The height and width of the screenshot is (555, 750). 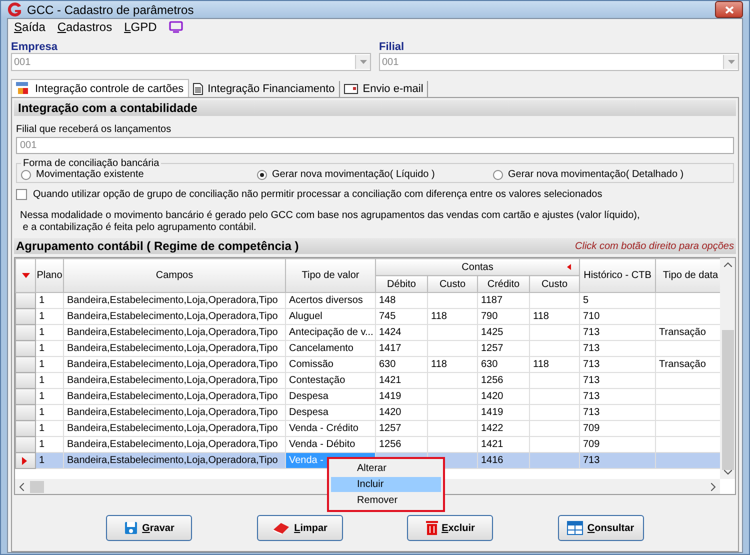 What do you see at coordinates (728, 472) in the screenshot?
I see `scroll-down-icon` at bounding box center [728, 472].